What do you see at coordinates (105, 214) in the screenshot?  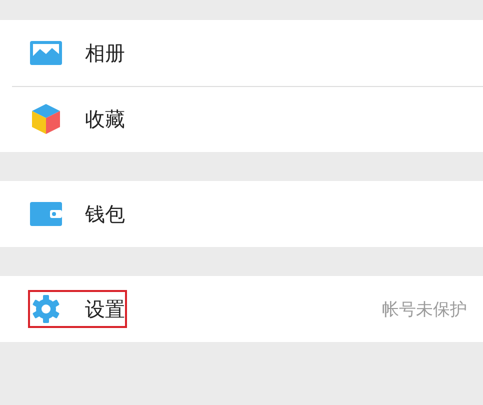 I see `menu-item-label: 钱包` at bounding box center [105, 214].